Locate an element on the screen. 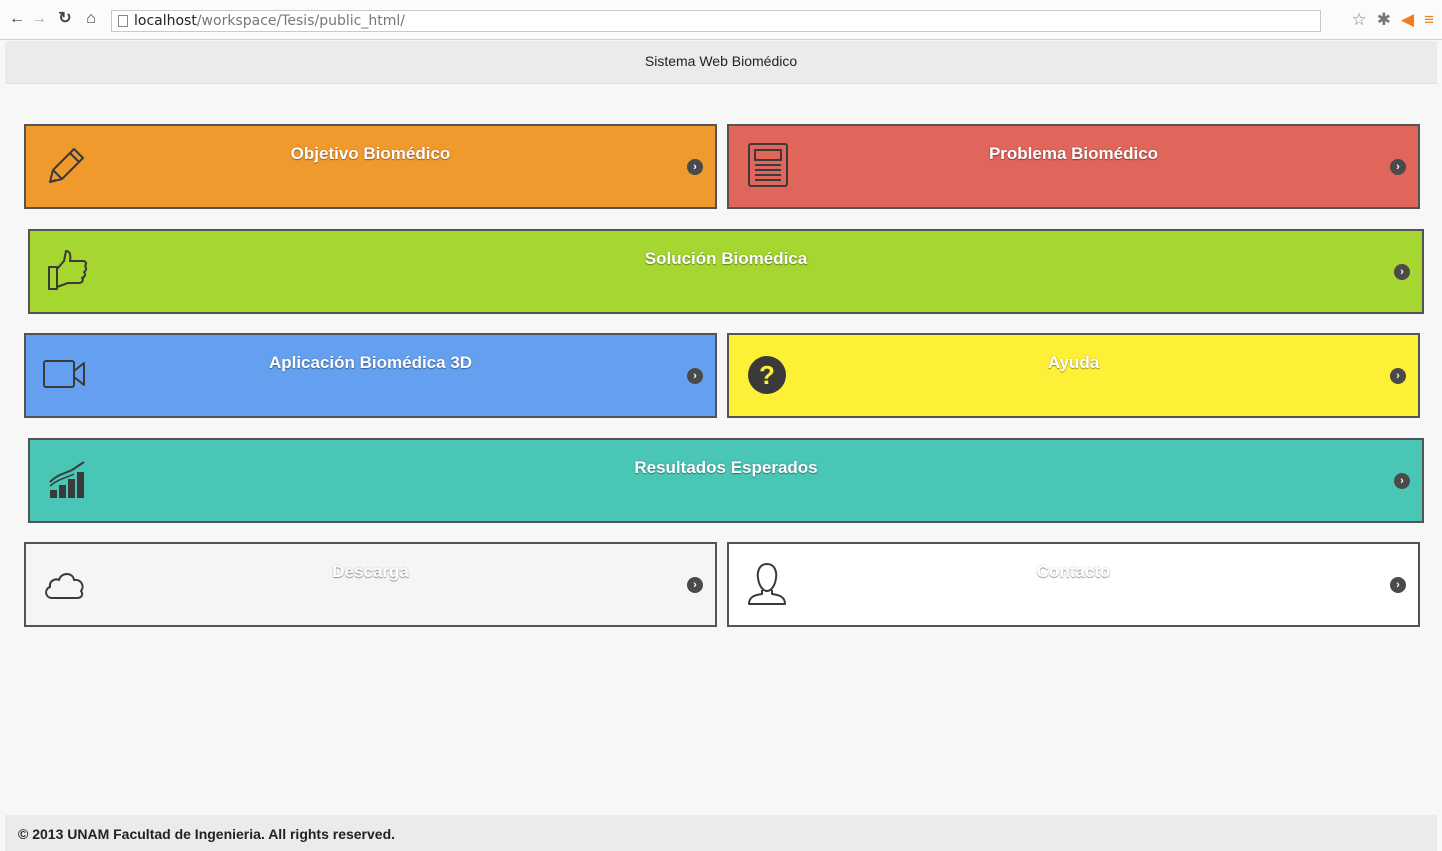  reload-icon: ↻ is located at coordinates (65, 19).